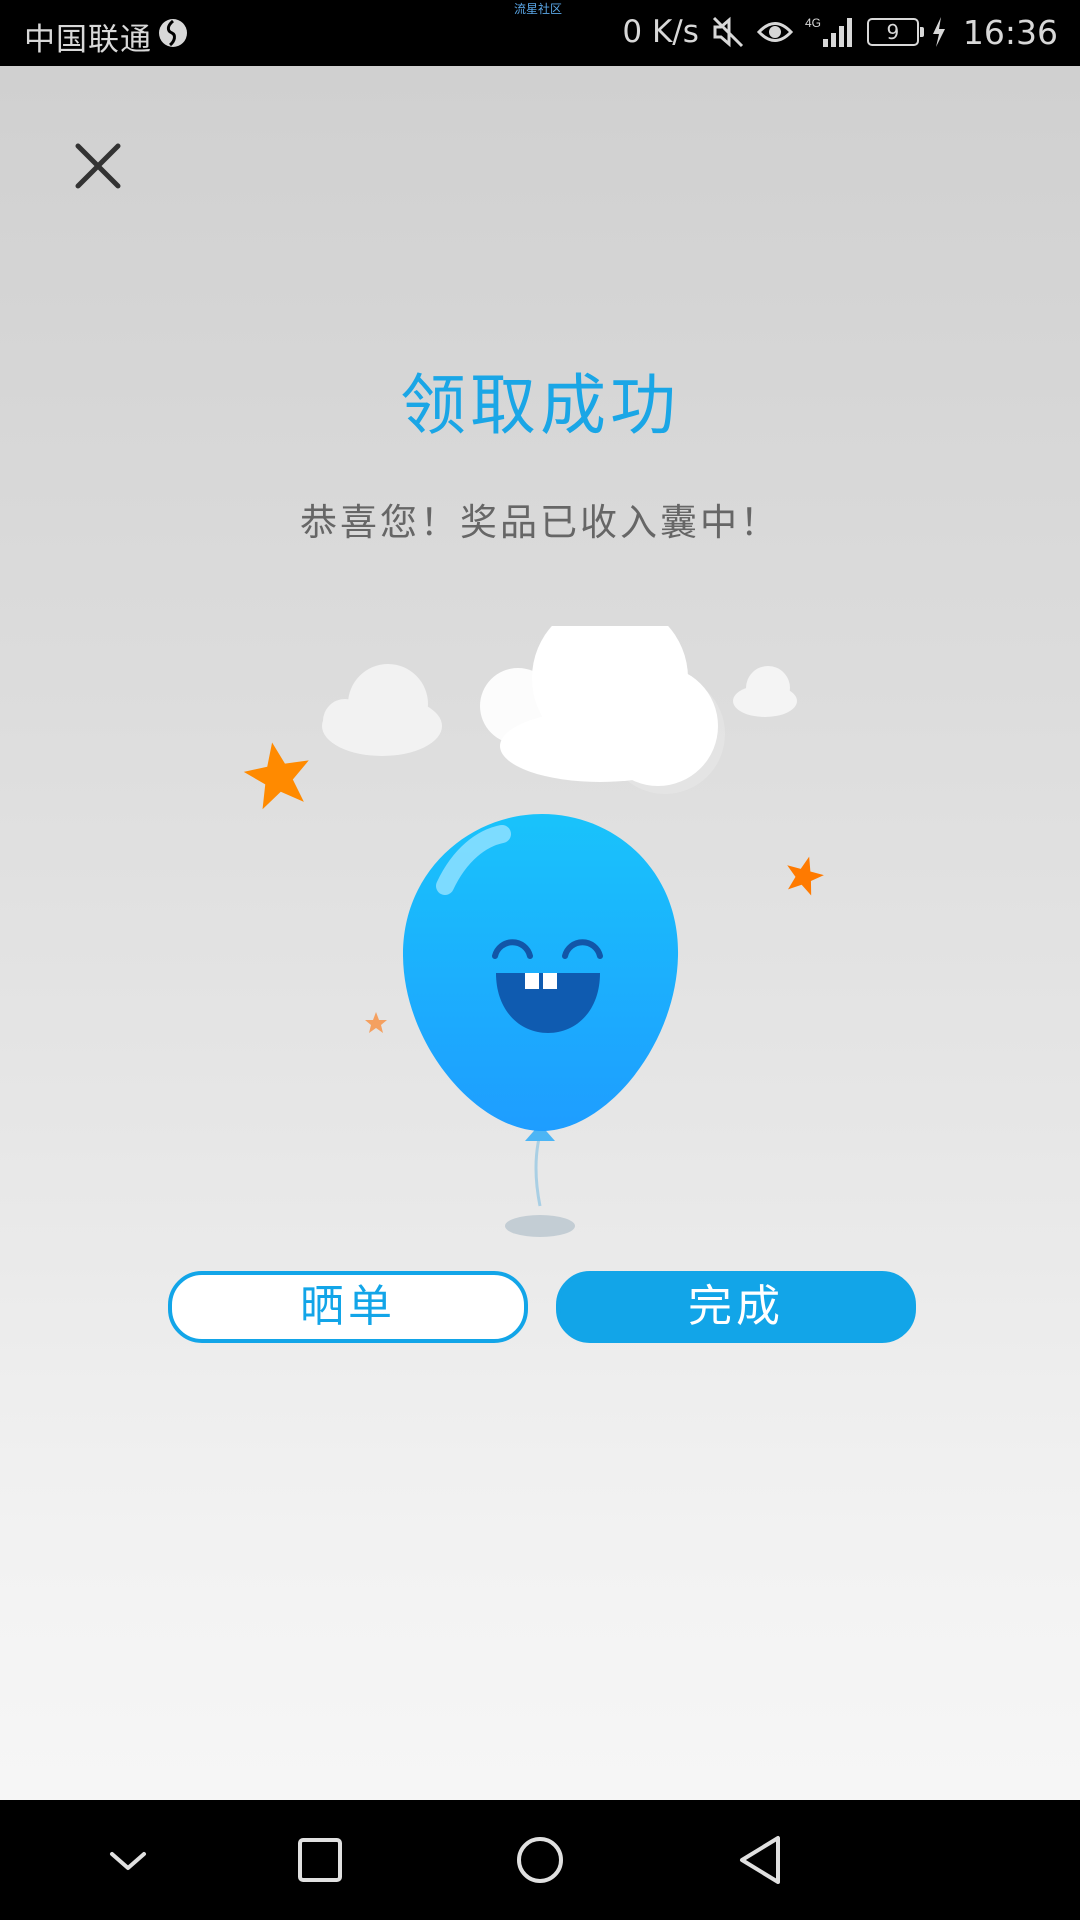  What do you see at coordinates (538, 9) in the screenshot?
I see `watermark-text: 流星社区` at bounding box center [538, 9].